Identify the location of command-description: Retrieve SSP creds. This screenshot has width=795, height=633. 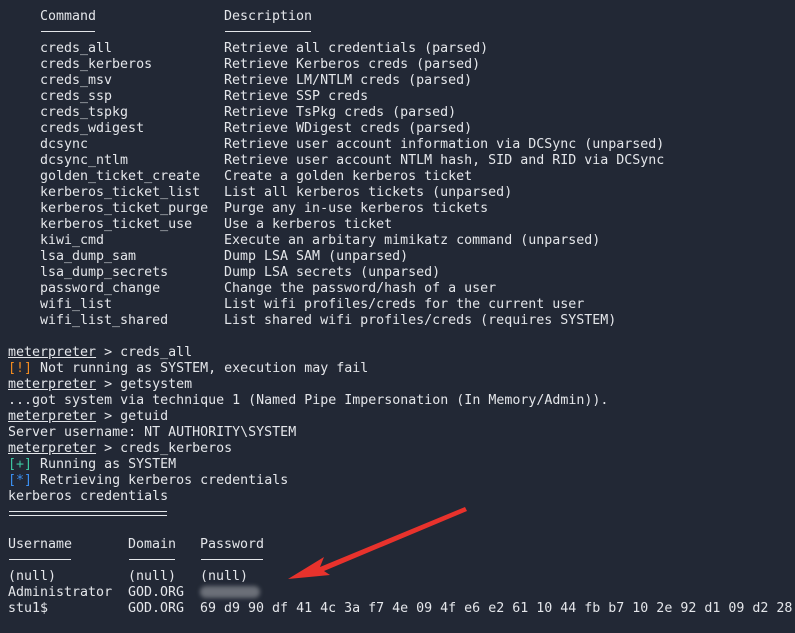
(296, 96).